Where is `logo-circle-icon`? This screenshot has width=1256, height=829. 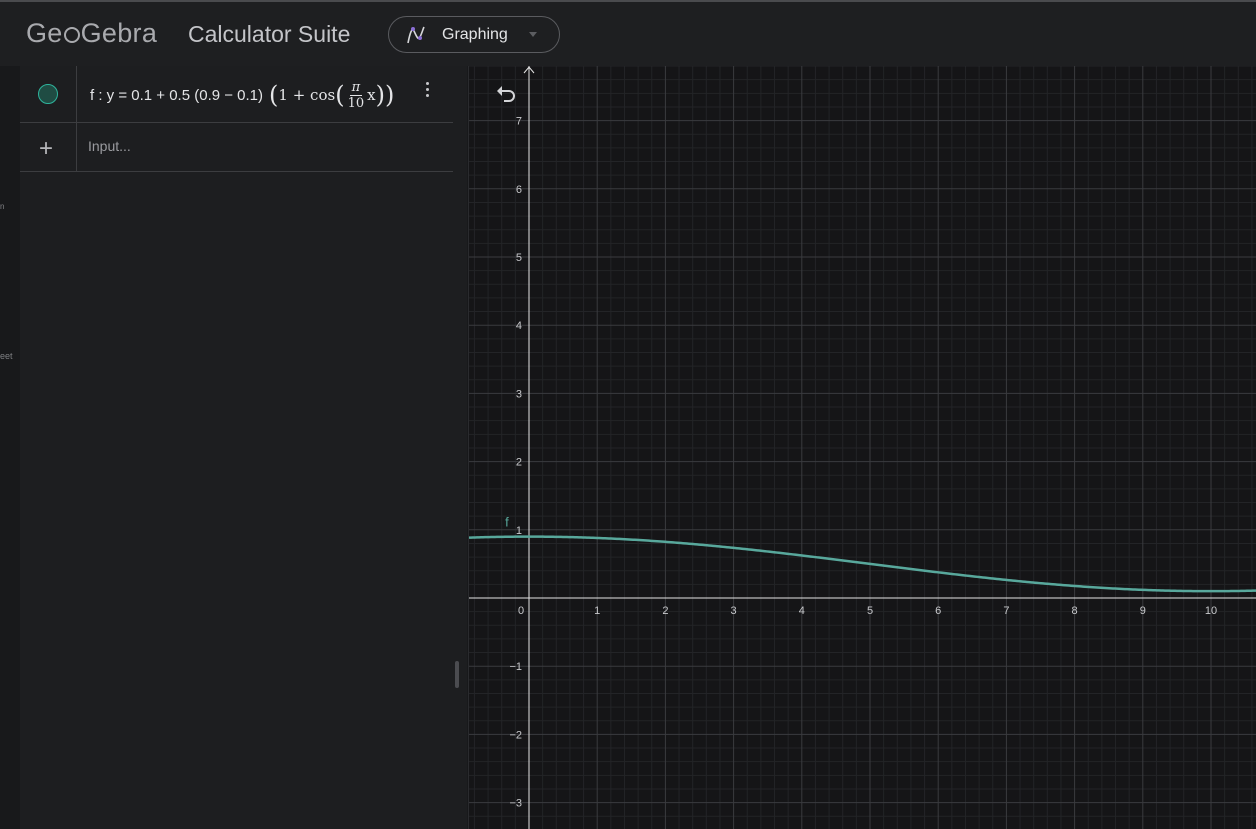 logo-circle-icon is located at coordinates (71, 35).